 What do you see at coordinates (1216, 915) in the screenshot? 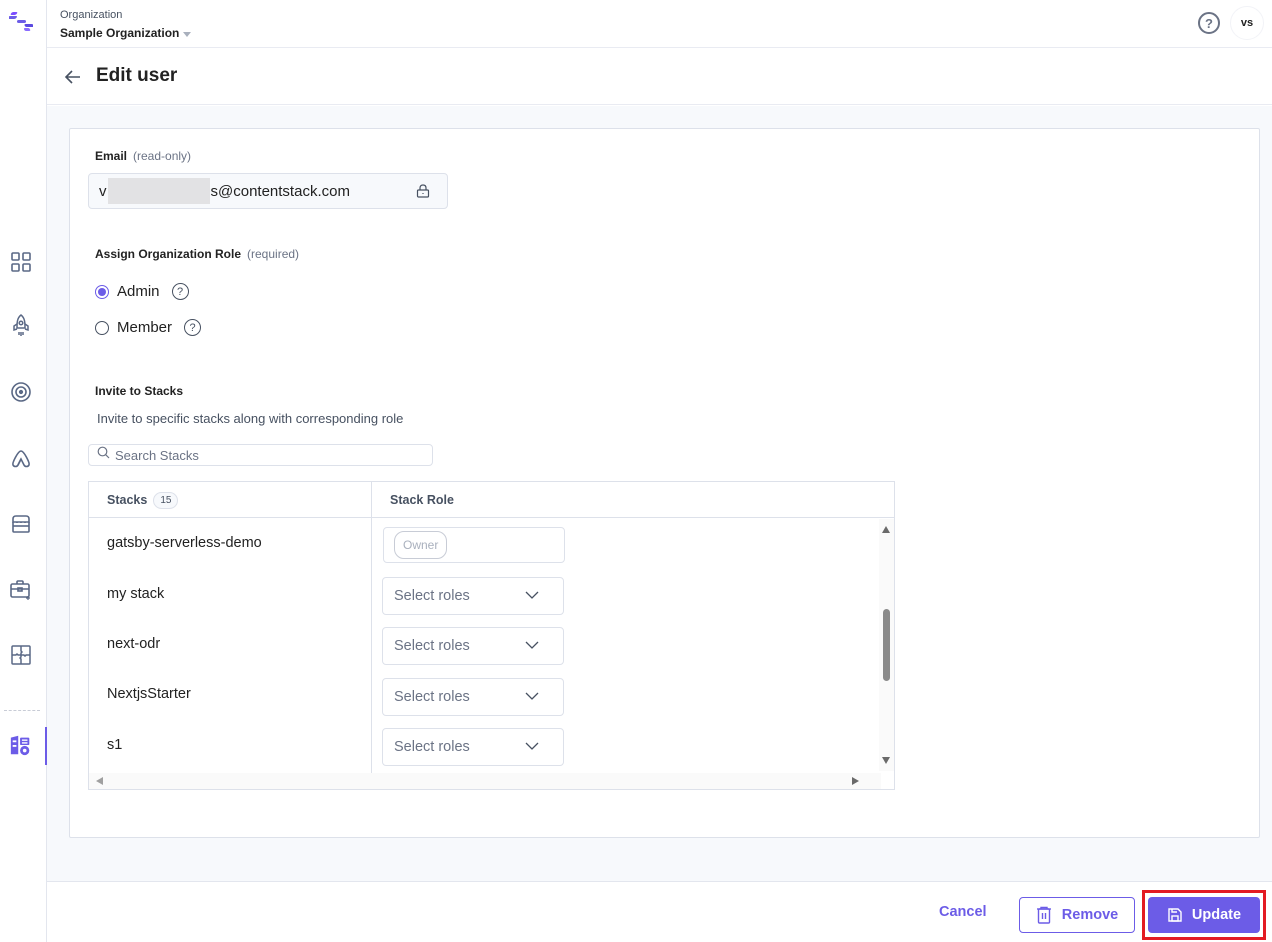
I see `update-label: Update` at bounding box center [1216, 915].